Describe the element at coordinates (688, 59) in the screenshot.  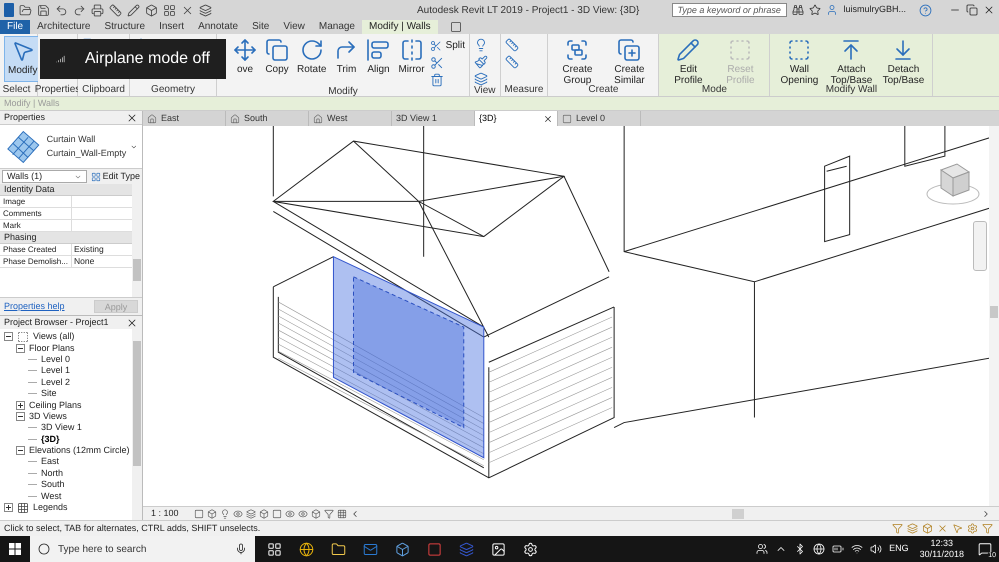
I see `ribbon-button: Edit Profile` at that location.